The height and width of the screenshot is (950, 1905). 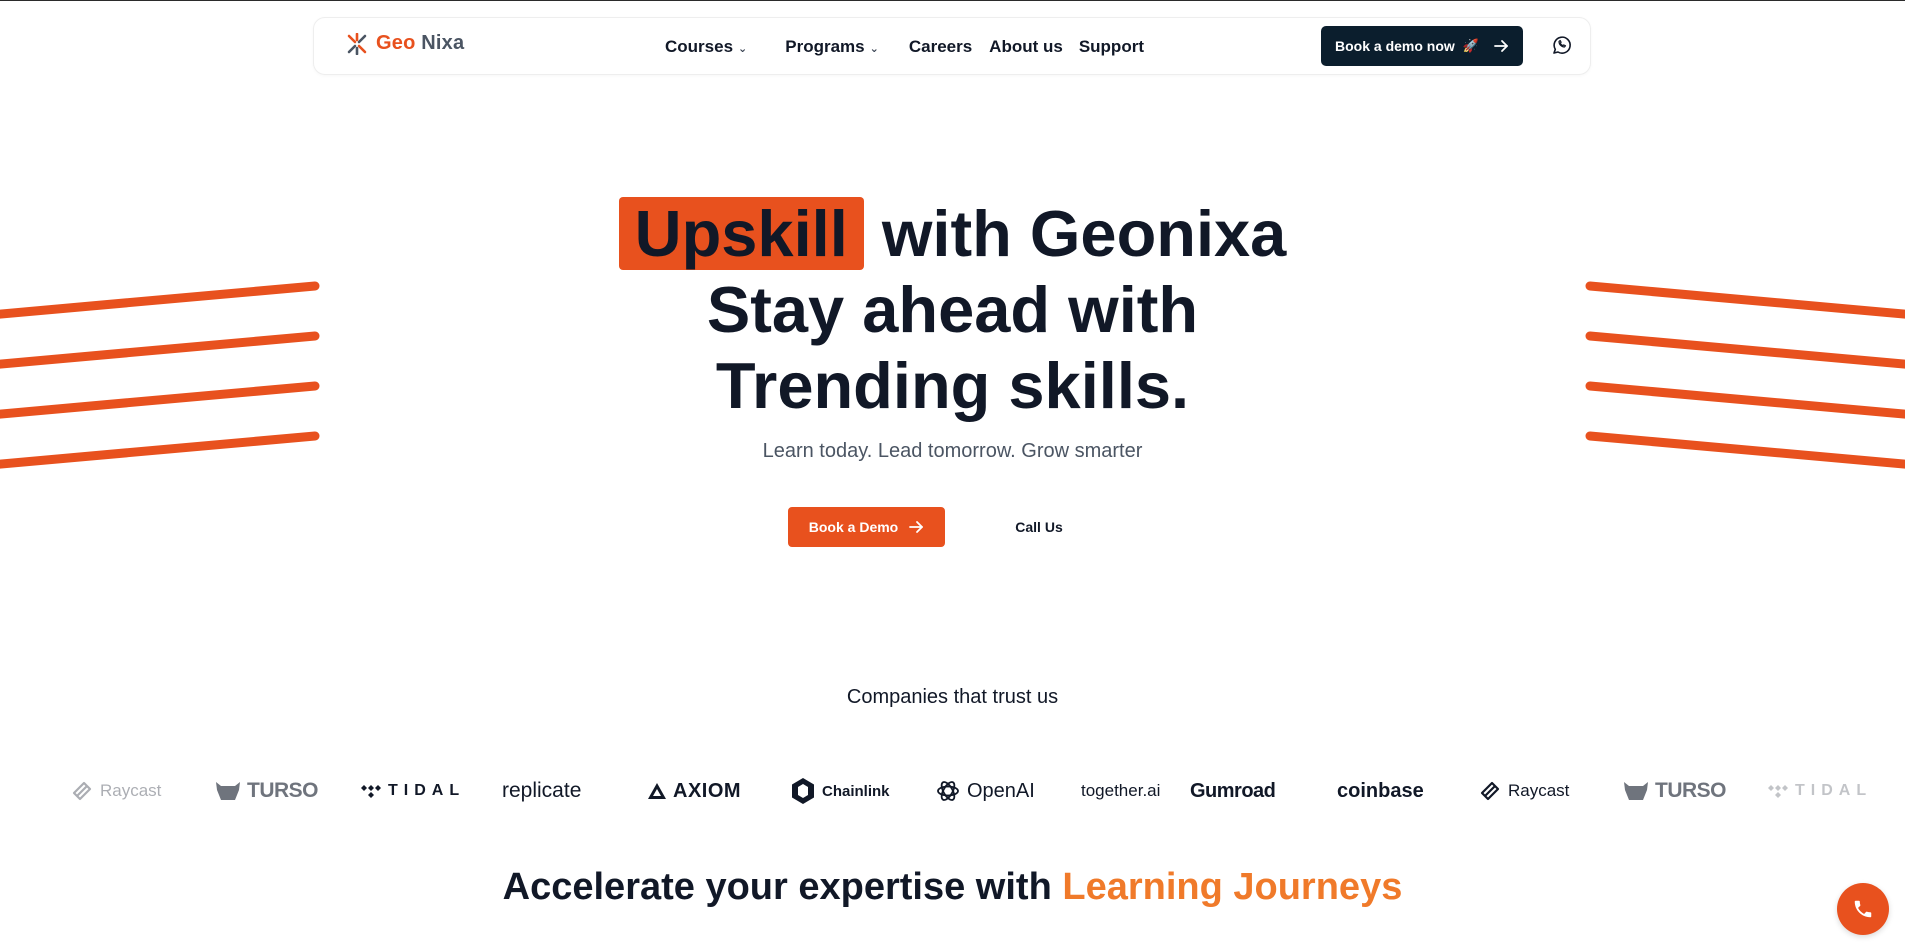 I want to click on section-title-prefix: Accelerate your expertise with, so click(x=777, y=887).